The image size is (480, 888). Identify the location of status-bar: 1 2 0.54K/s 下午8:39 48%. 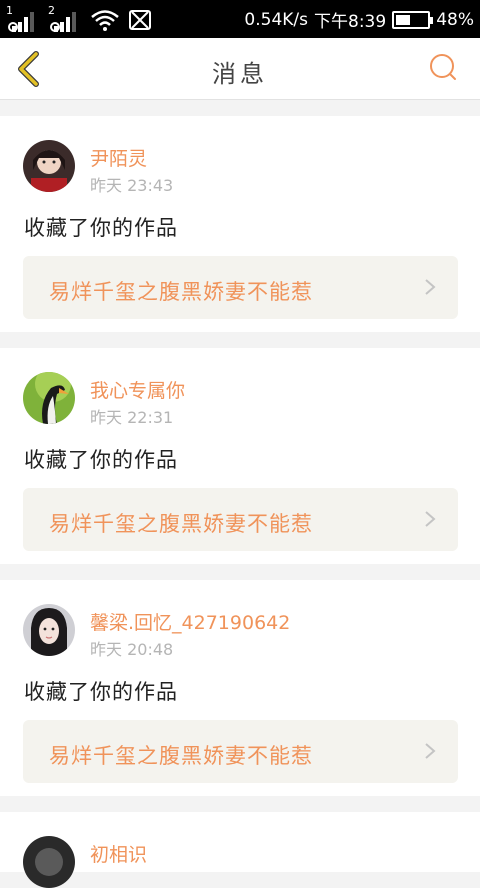
(240, 19).